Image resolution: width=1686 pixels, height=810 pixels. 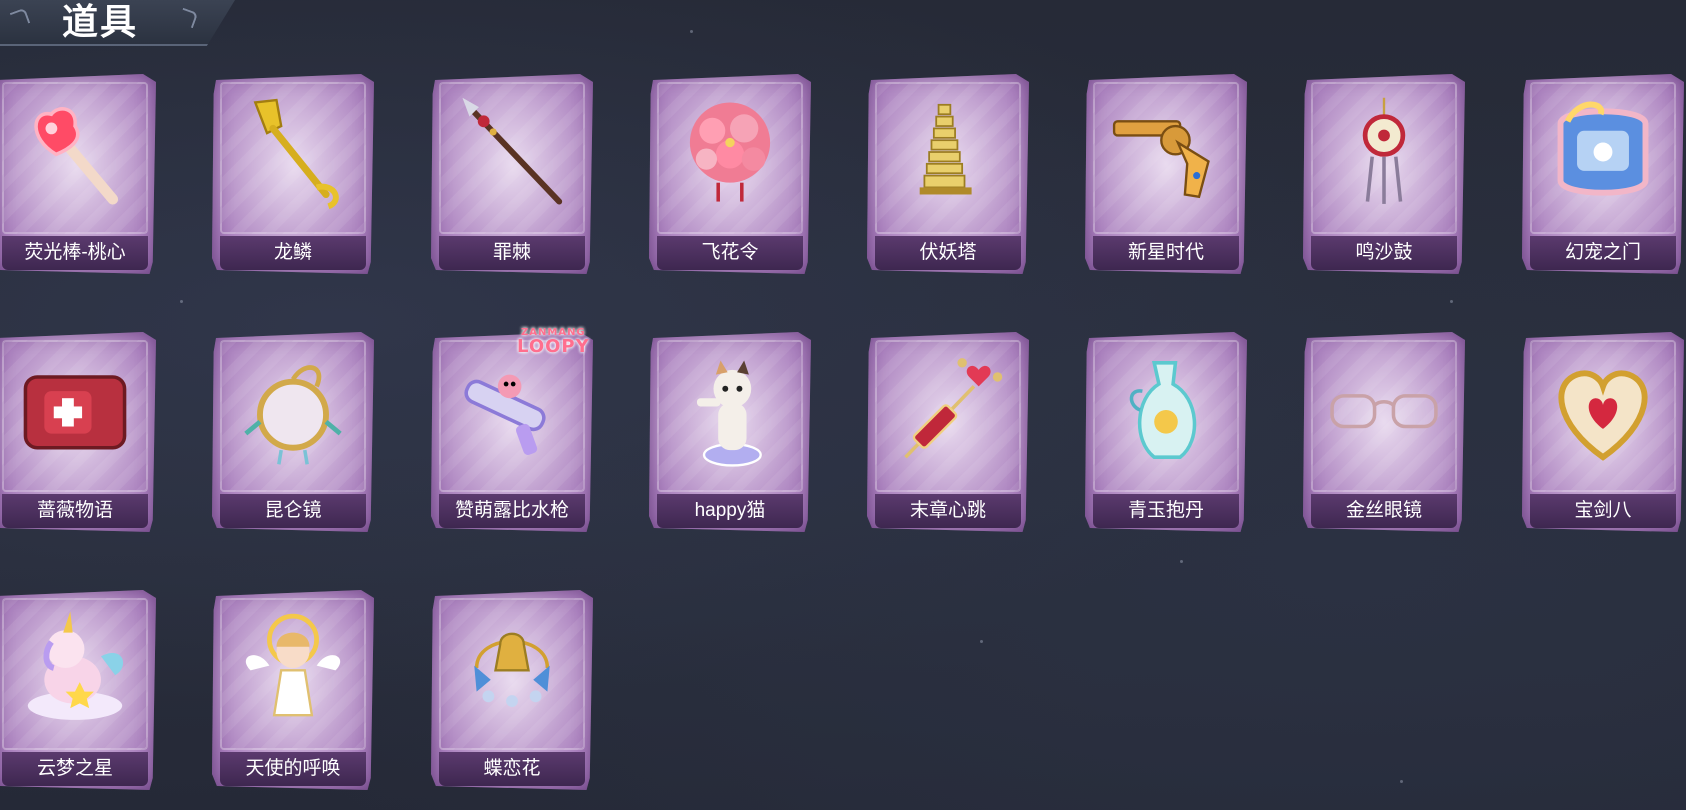 I want to click on item-card: 罪棘, so click(x=512, y=174).